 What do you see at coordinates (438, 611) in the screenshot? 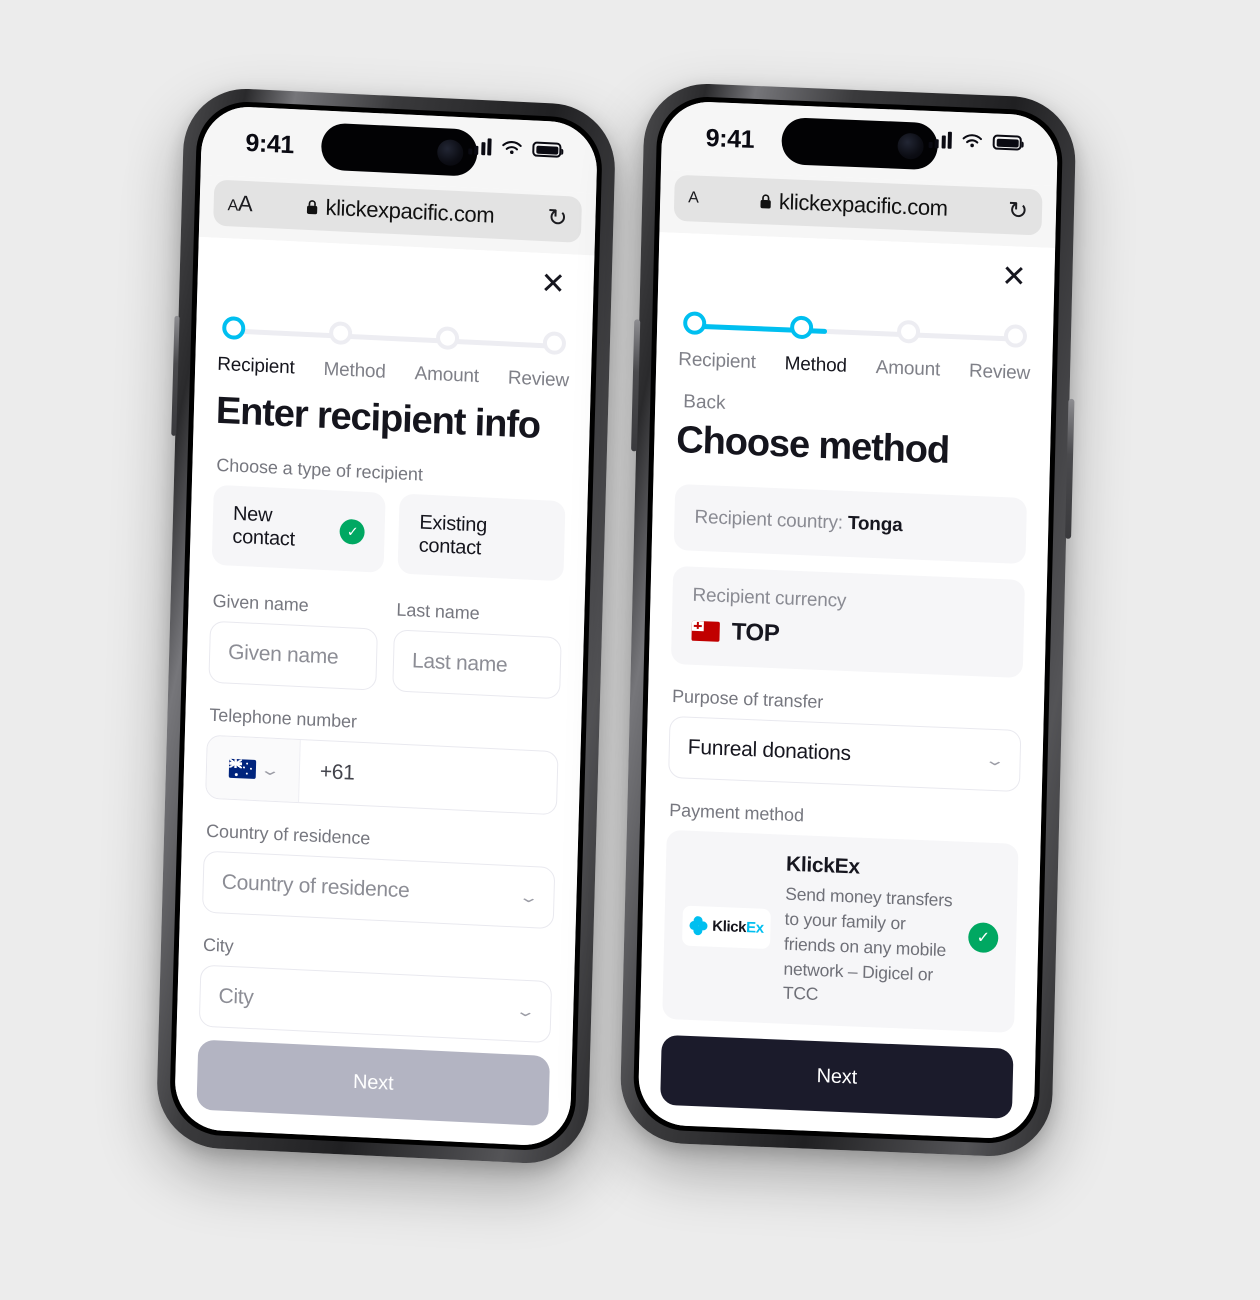
I see `last-name-label: Last name` at bounding box center [438, 611].